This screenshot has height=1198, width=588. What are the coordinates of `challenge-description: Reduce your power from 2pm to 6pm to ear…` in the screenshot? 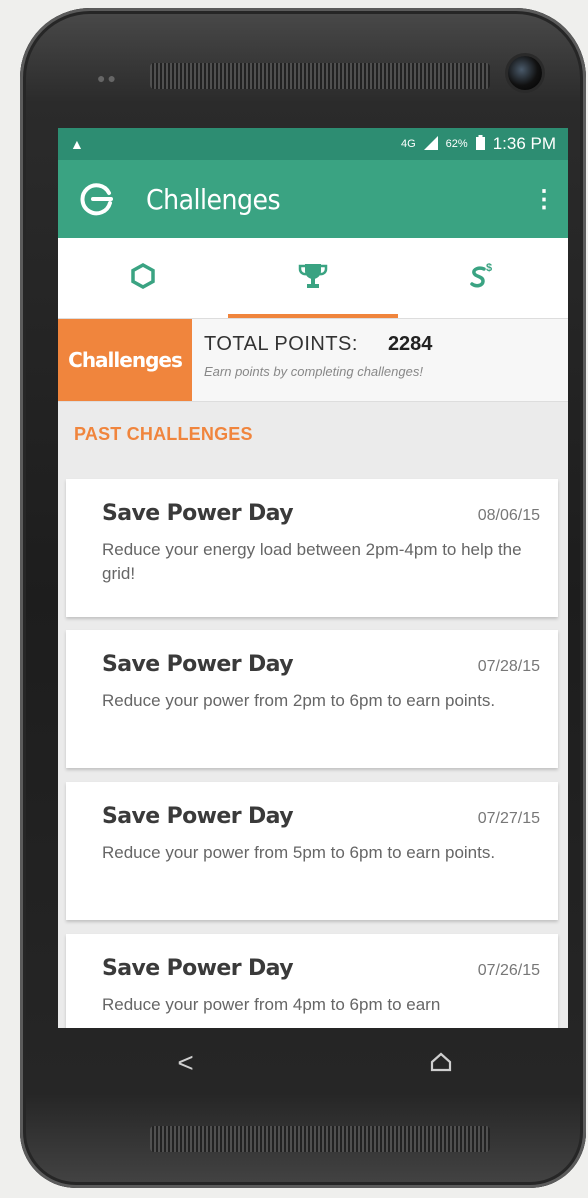 It's located at (299, 700).